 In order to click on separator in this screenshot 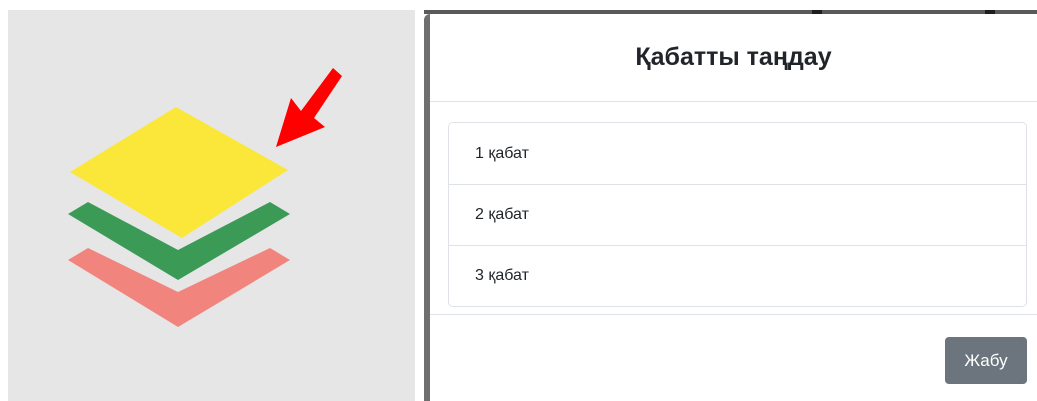, I will do `click(419, 200)`.